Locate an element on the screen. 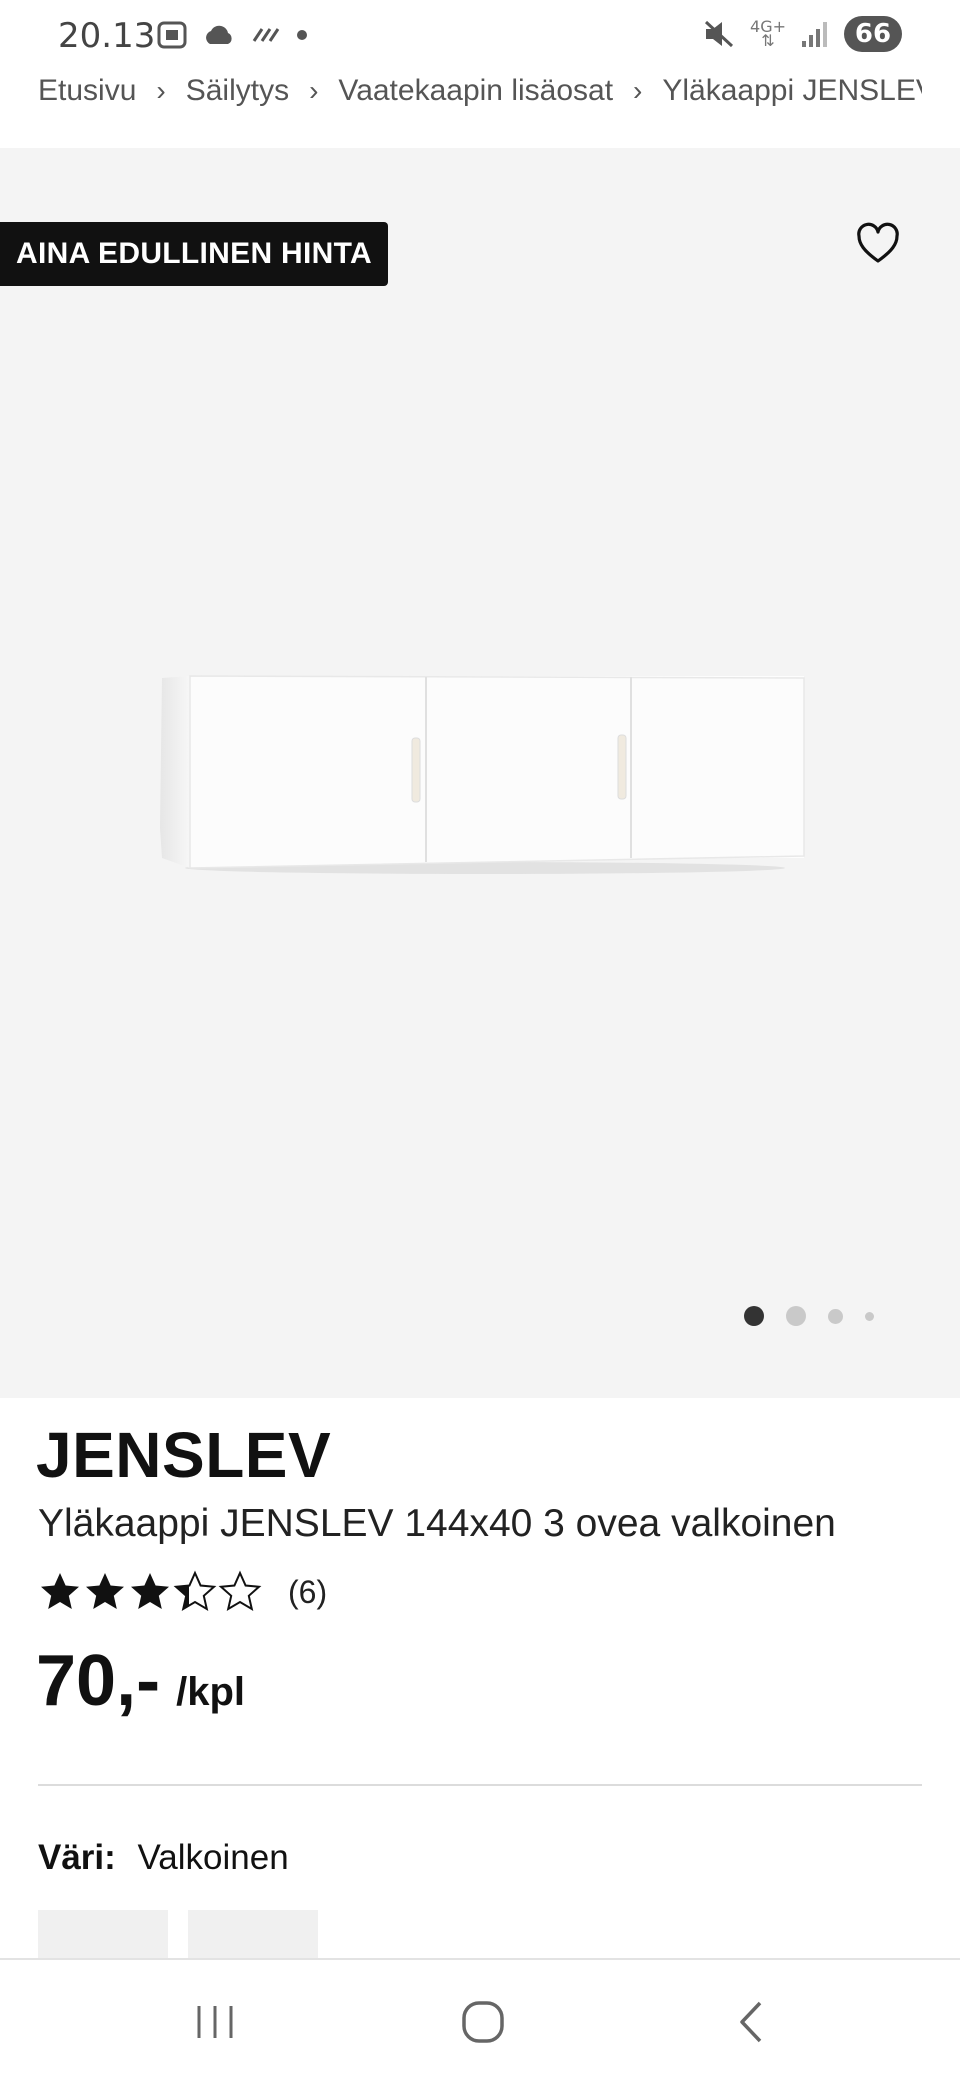 This screenshot has height=2082, width=960. favorite-heart-icon is located at coordinates (878, 244).